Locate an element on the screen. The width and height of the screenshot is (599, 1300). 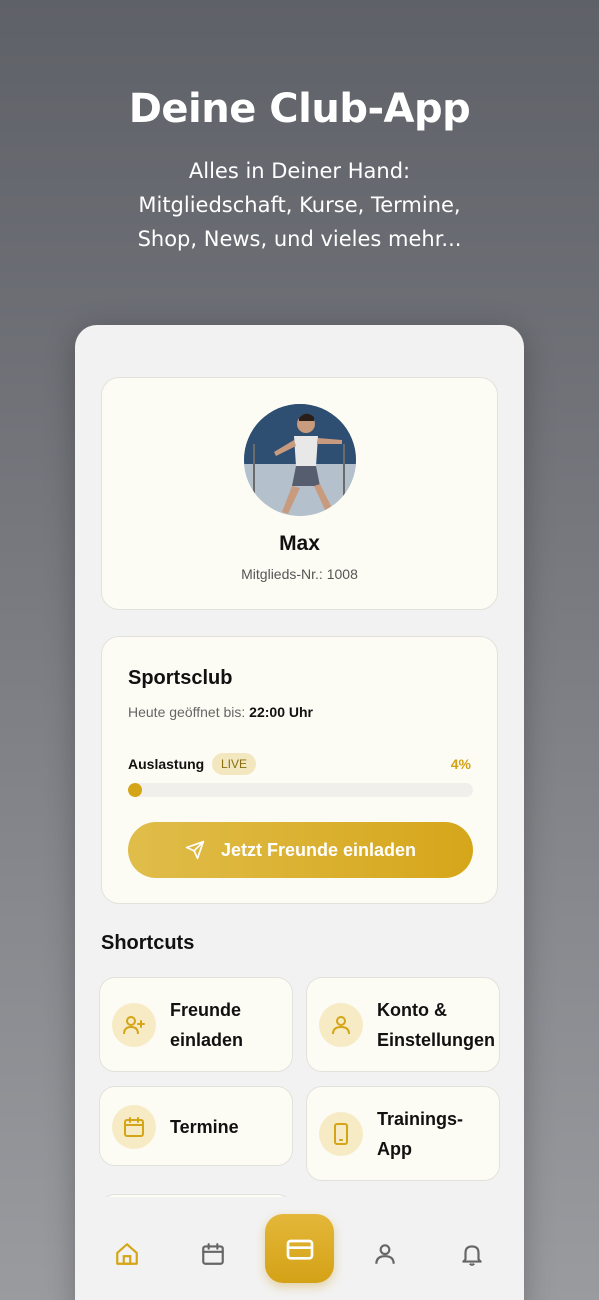
card-icon is located at coordinates (299, 1249).